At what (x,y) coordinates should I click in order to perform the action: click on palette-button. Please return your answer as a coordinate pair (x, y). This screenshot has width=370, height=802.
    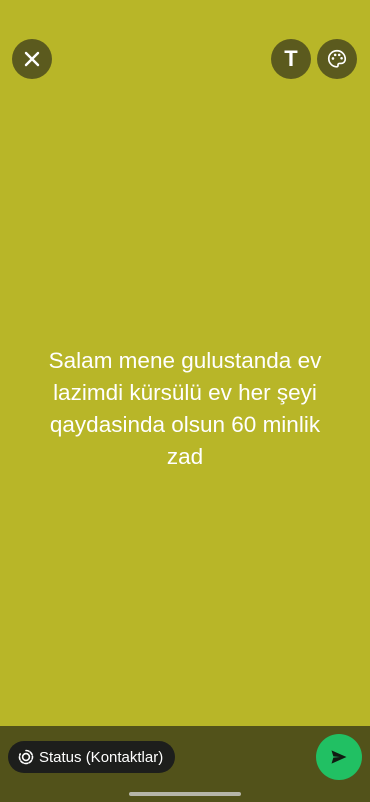
    Looking at the image, I should click on (337, 59).